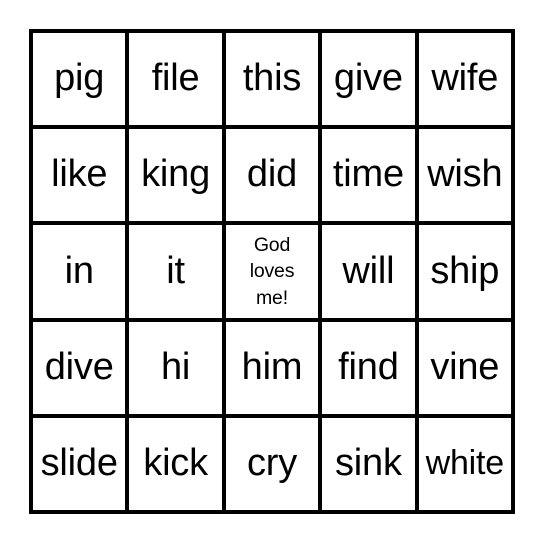  I want to click on bingo-cell: this, so click(272, 79).